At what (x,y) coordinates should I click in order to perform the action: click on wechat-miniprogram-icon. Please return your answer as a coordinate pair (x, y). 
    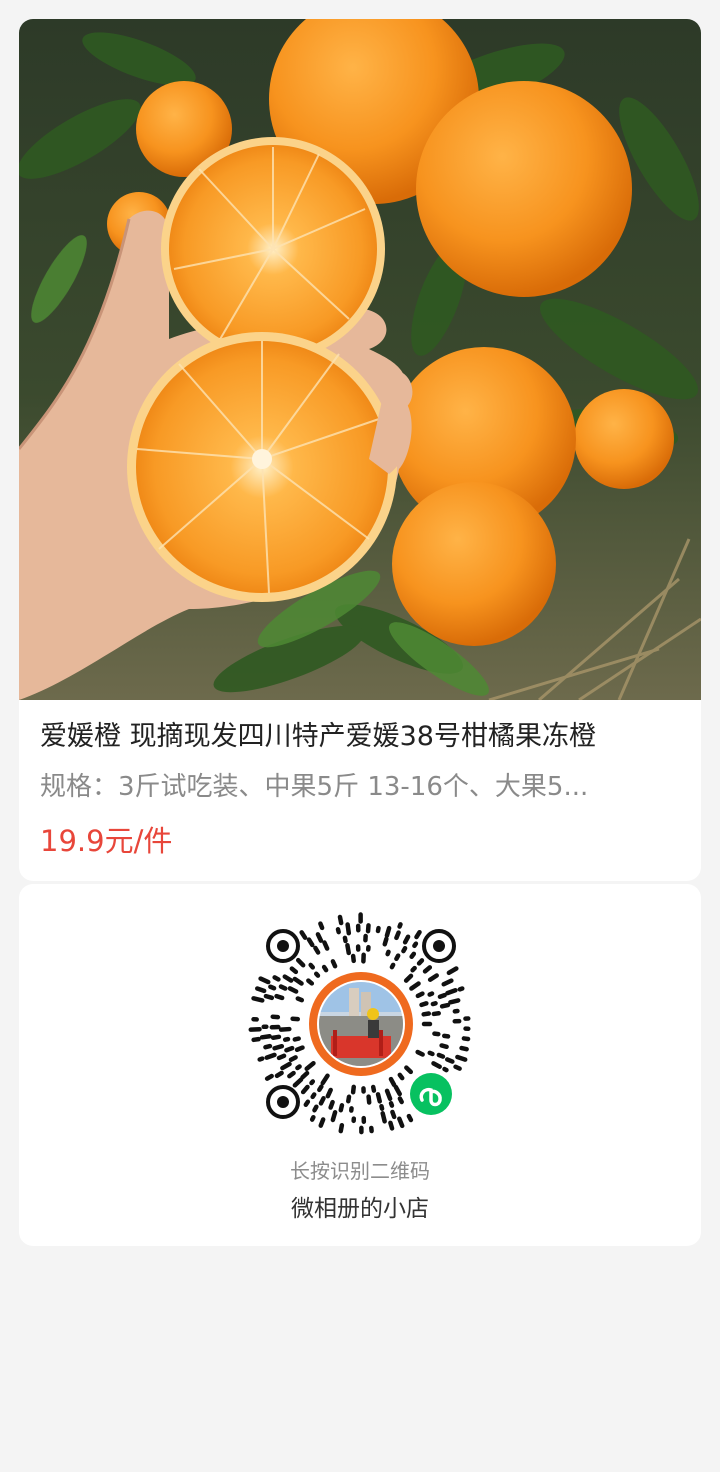
    Looking at the image, I should click on (431, 1094).